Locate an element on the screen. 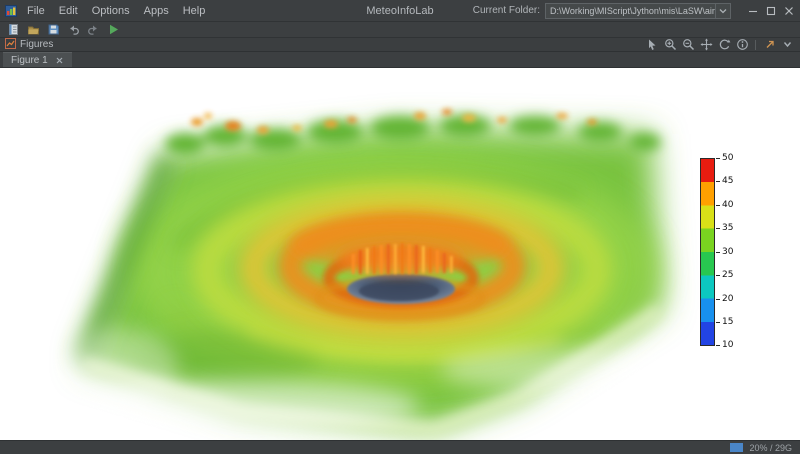 Image resolution: width=800 pixels, height=454 pixels. app-logo-icon is located at coordinates (11, 11).